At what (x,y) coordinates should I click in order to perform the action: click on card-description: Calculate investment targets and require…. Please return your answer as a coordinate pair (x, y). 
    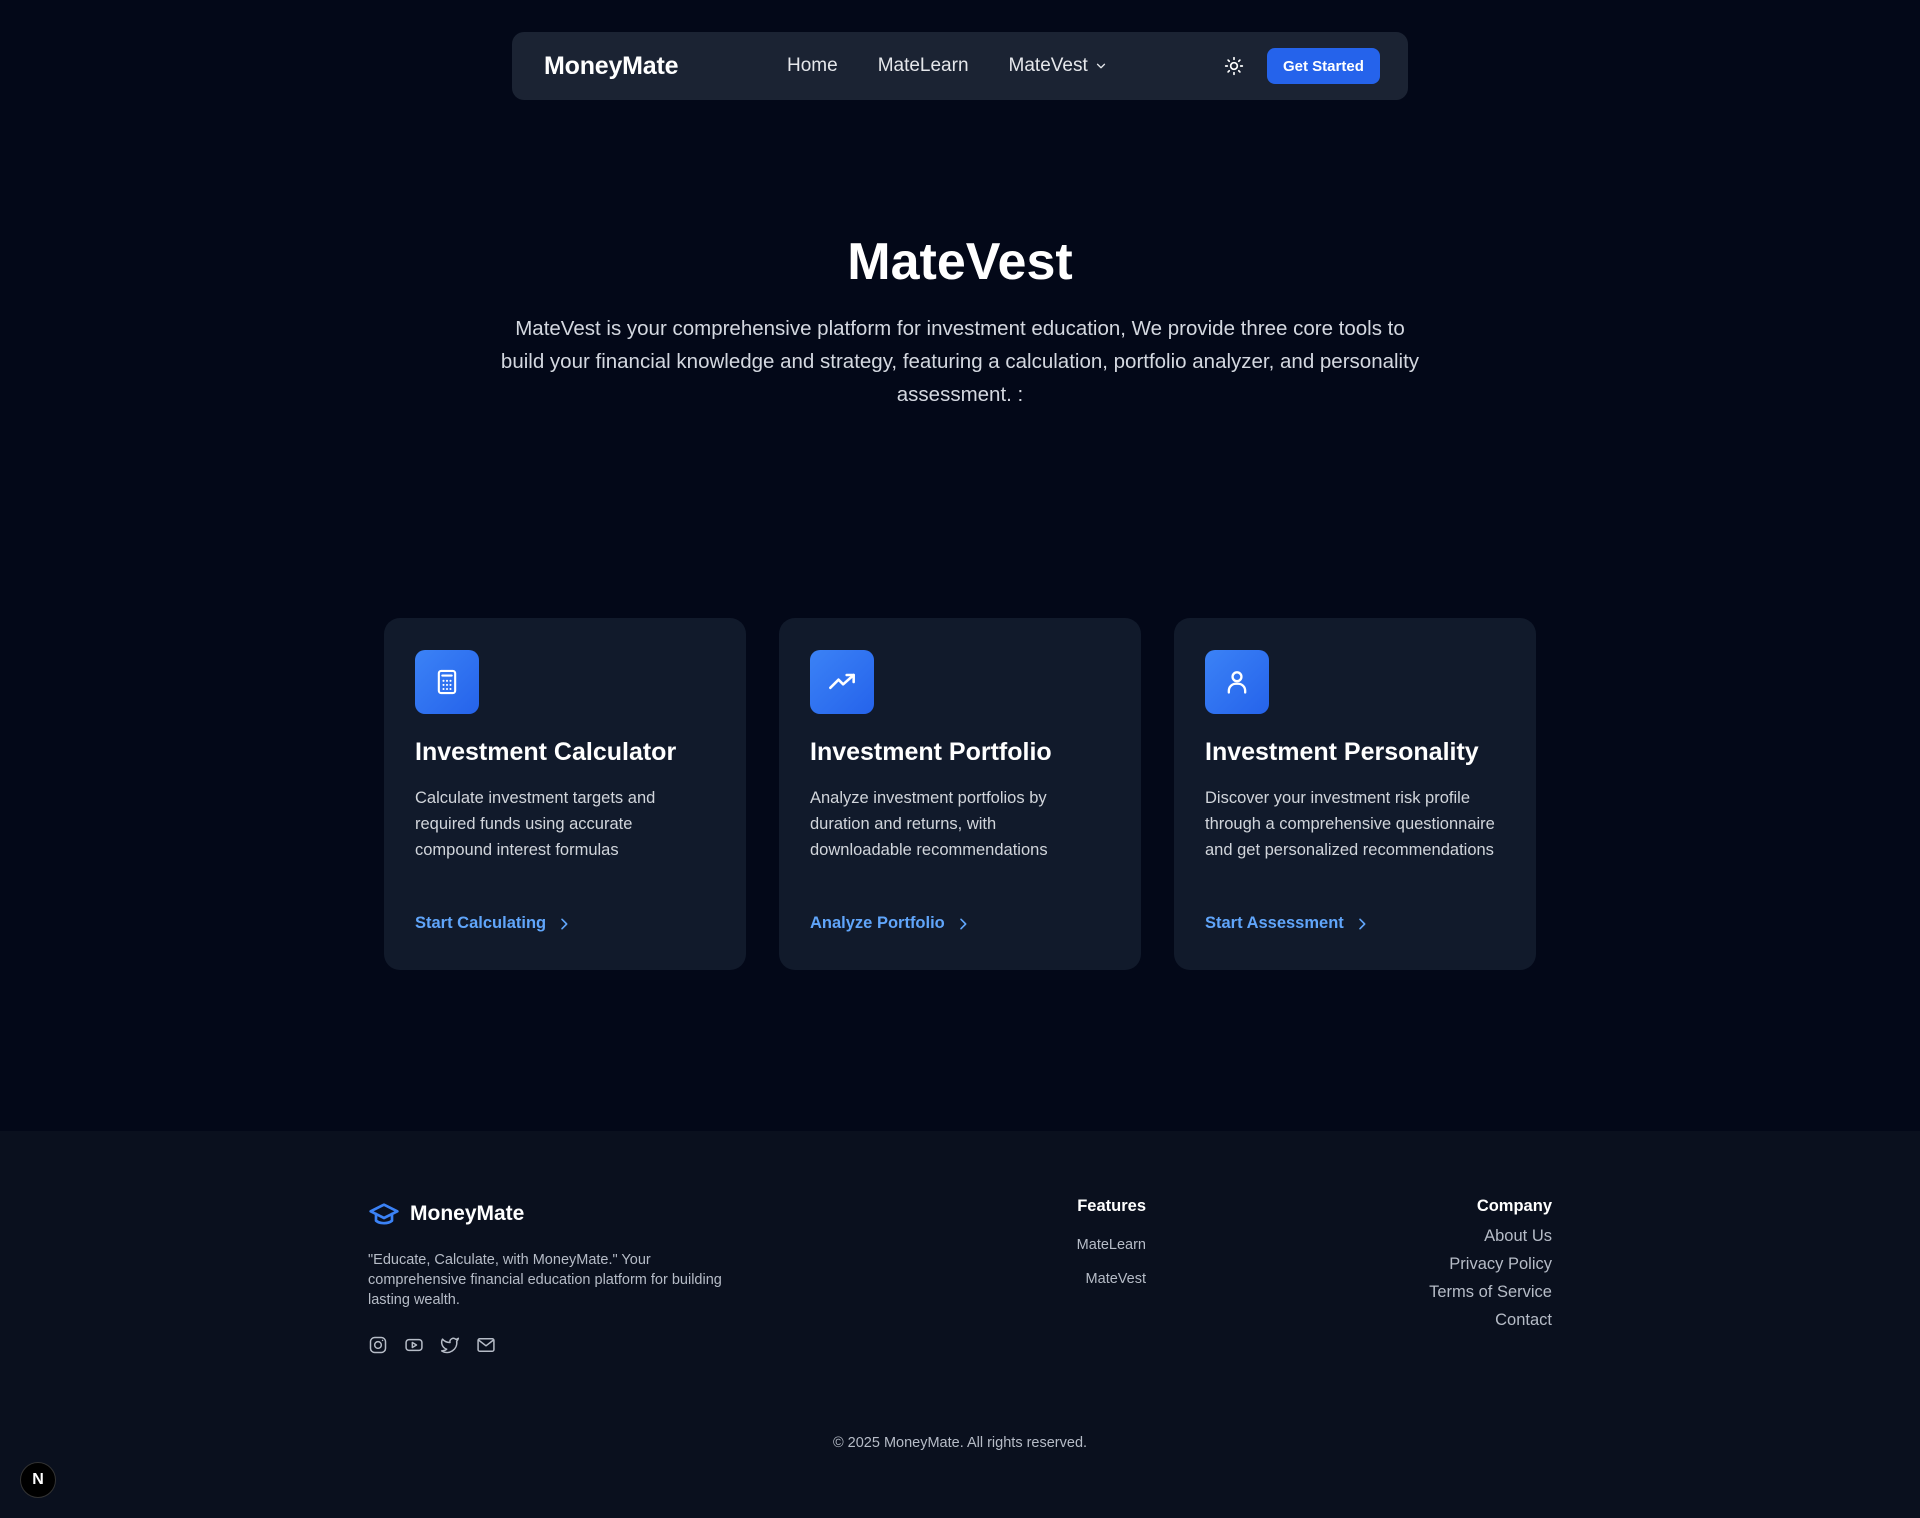
    Looking at the image, I should click on (535, 824).